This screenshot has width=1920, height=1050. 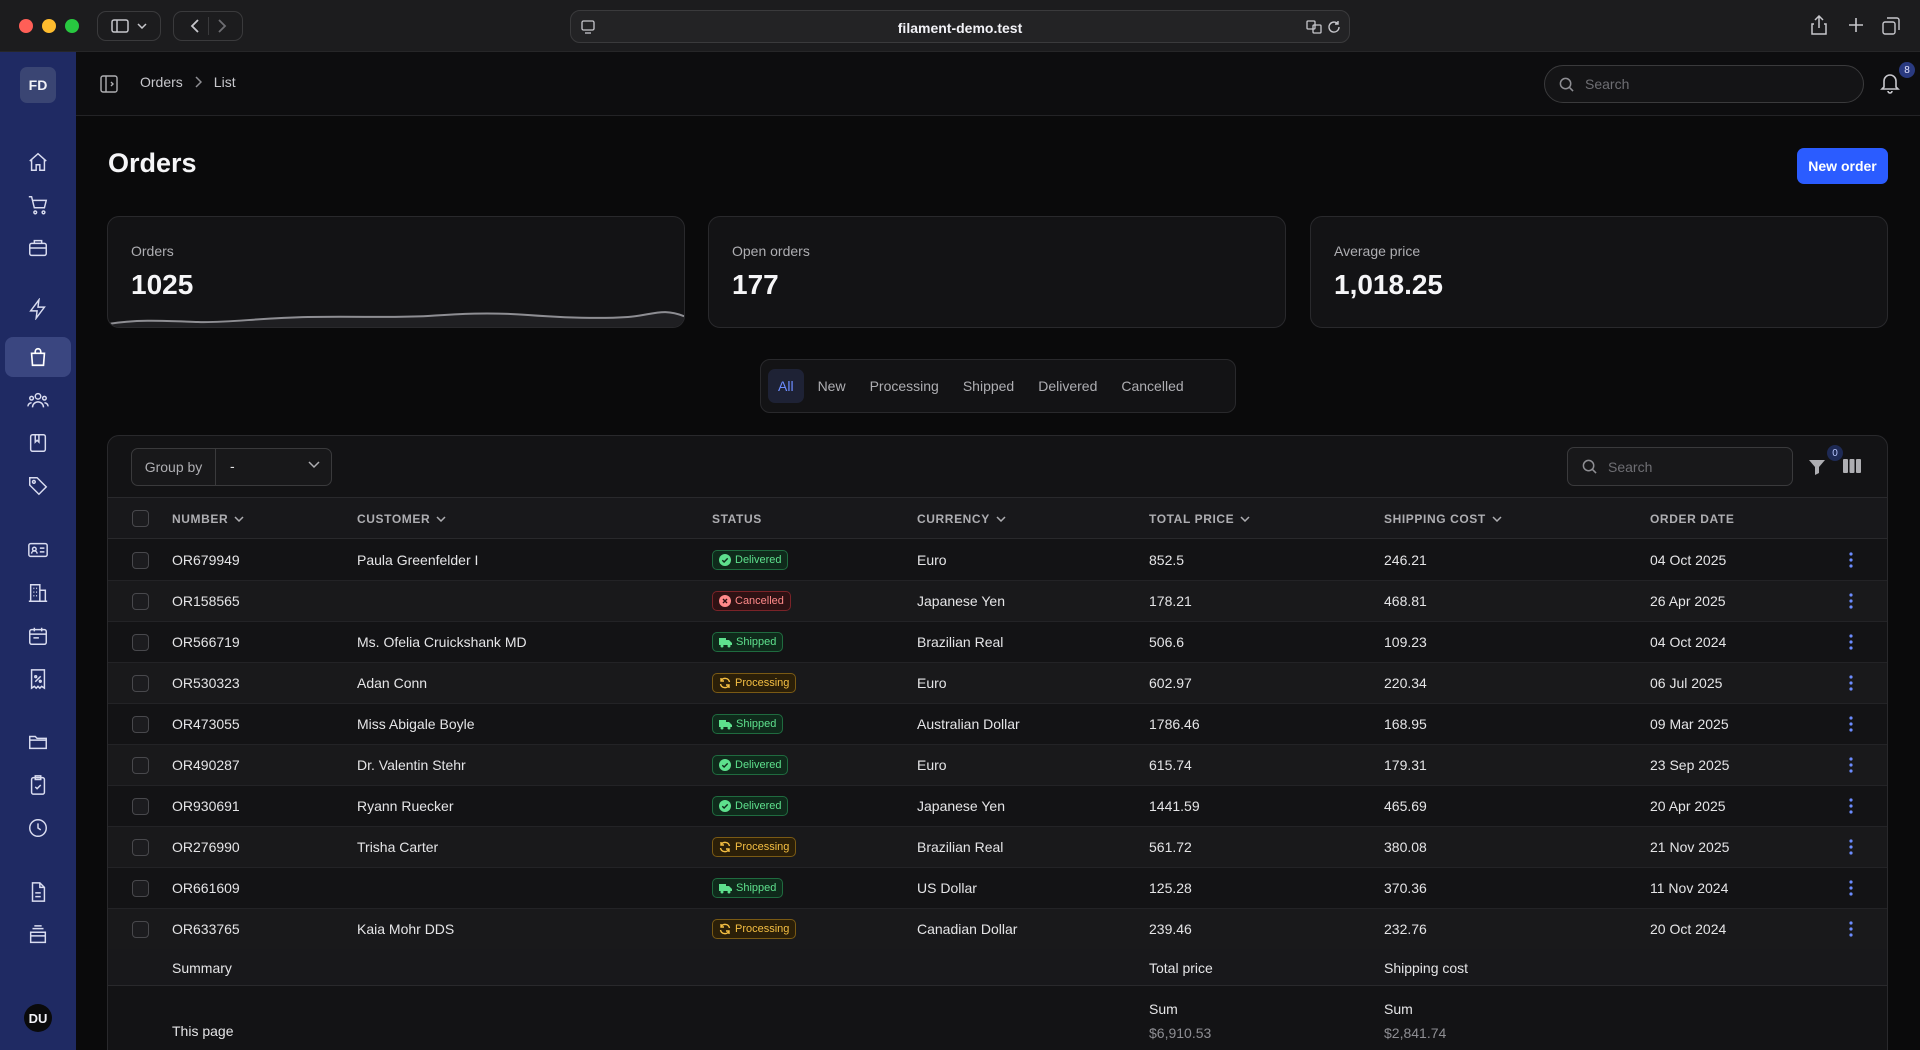 I want to click on columns-icon, so click(x=1852, y=466).